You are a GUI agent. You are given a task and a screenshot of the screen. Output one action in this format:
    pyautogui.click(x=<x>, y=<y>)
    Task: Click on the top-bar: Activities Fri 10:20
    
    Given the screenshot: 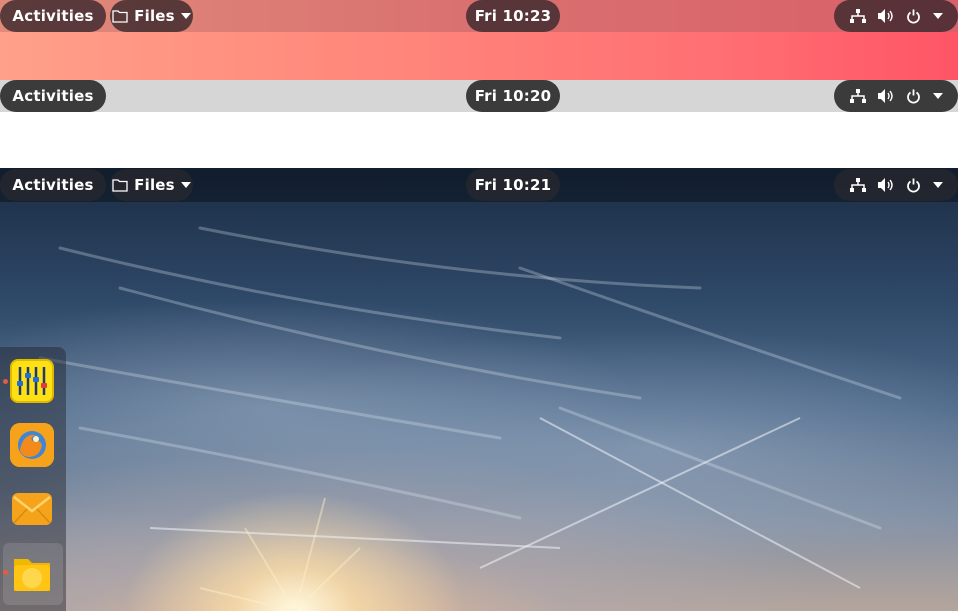 What is the action you would take?
    pyautogui.click(x=479, y=96)
    